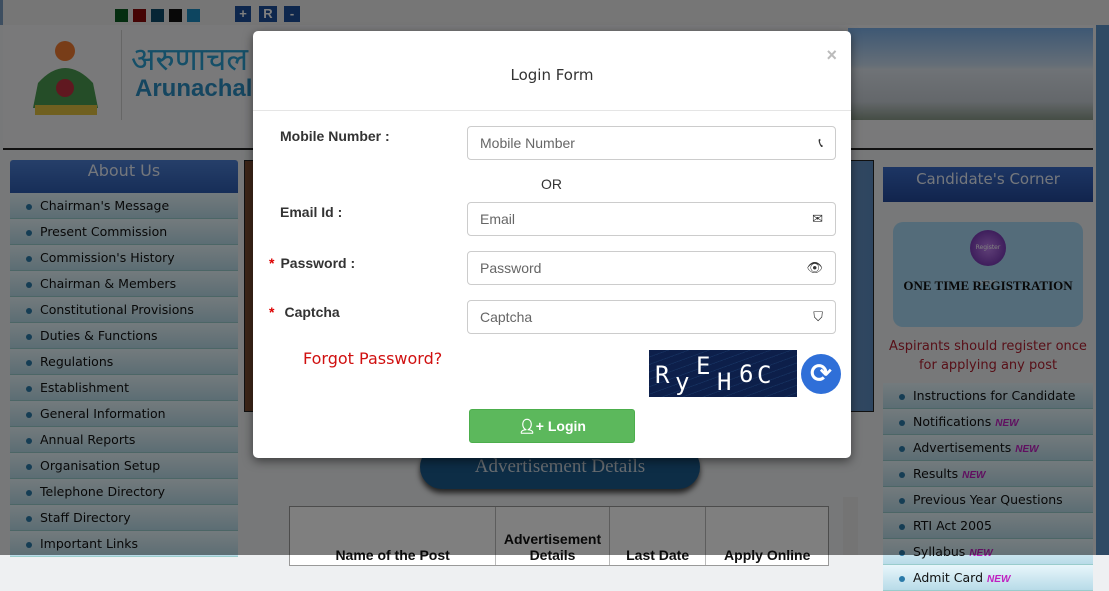 The width and height of the screenshot is (1109, 591). What do you see at coordinates (311, 212) in the screenshot?
I see `email-label: Email Id :` at bounding box center [311, 212].